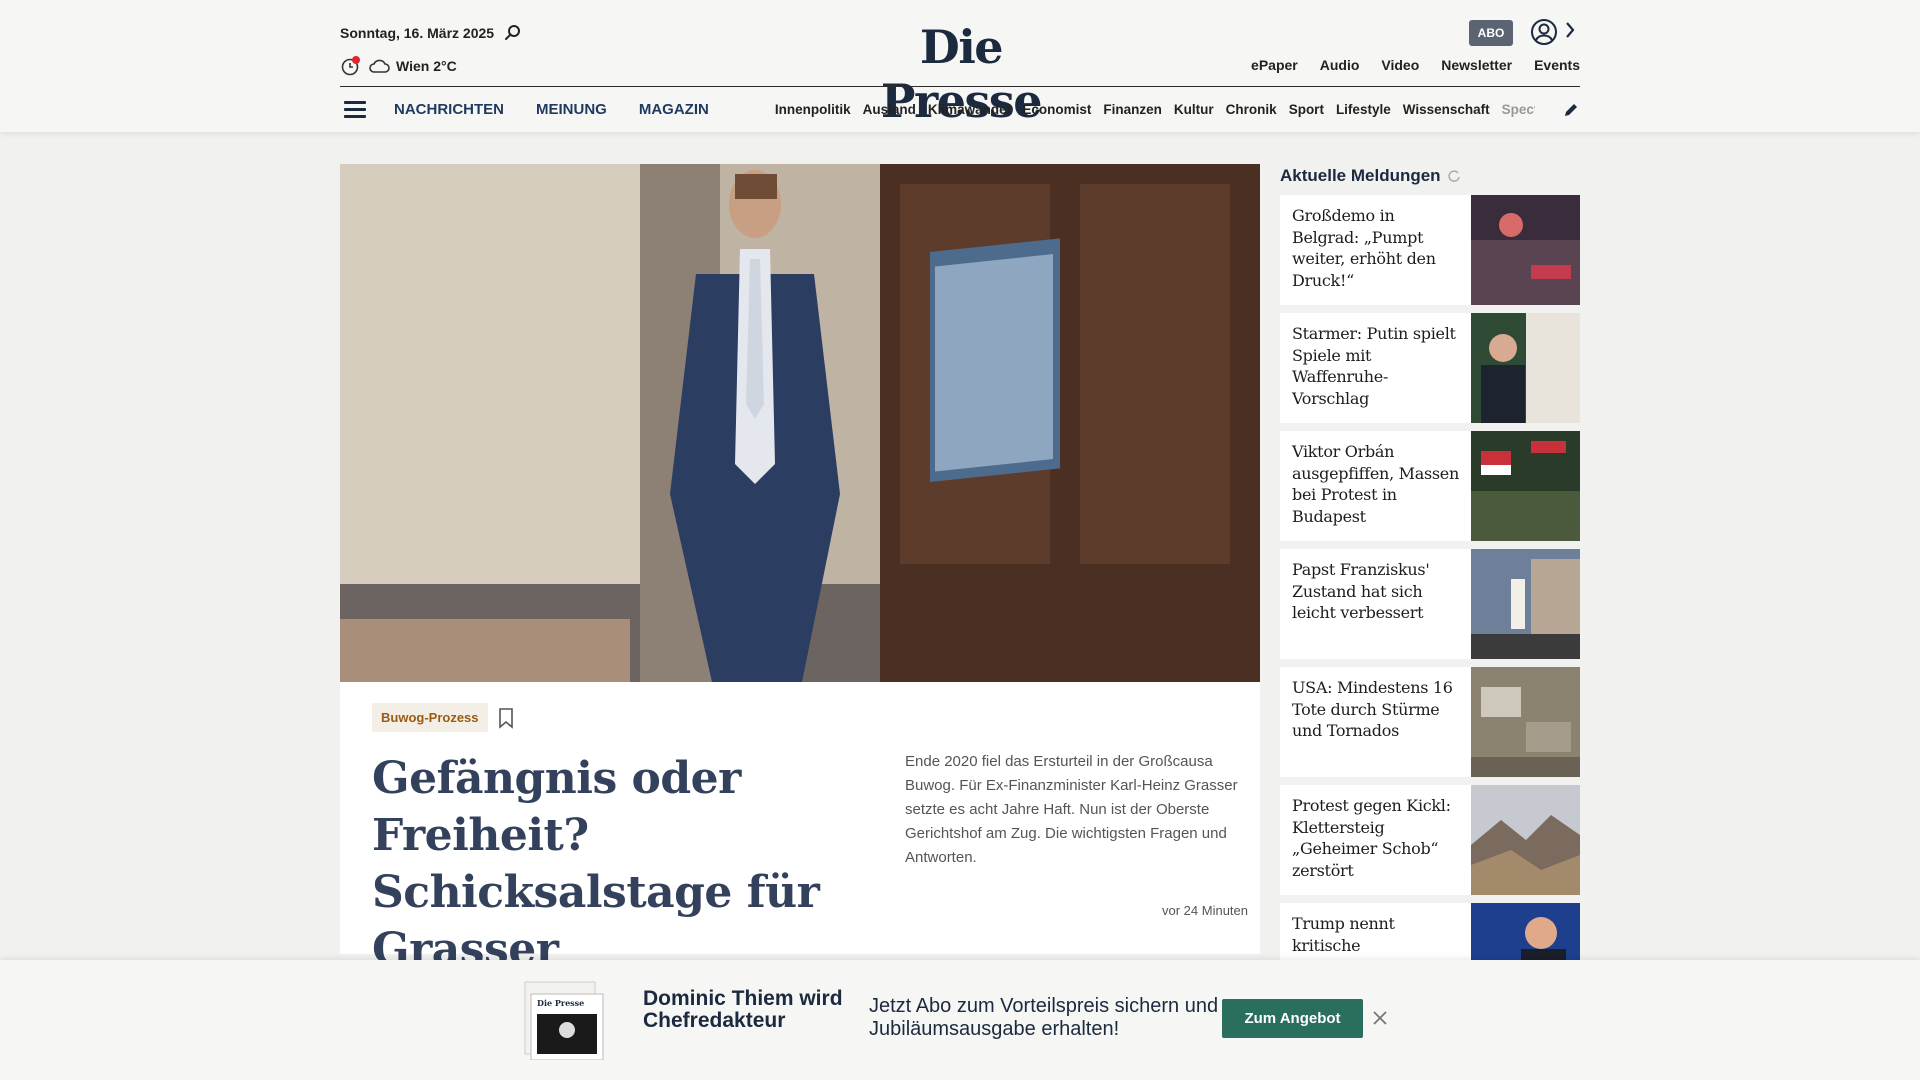 Image resolution: width=1920 pixels, height=1080 pixels. Describe the element at coordinates (1306, 109) in the screenshot. I see `nav-sport: Sport` at that location.